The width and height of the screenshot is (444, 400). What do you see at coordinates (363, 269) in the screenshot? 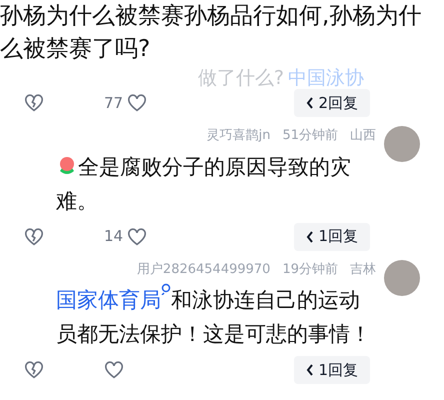
I see `comment-location: 吉林` at bounding box center [363, 269].